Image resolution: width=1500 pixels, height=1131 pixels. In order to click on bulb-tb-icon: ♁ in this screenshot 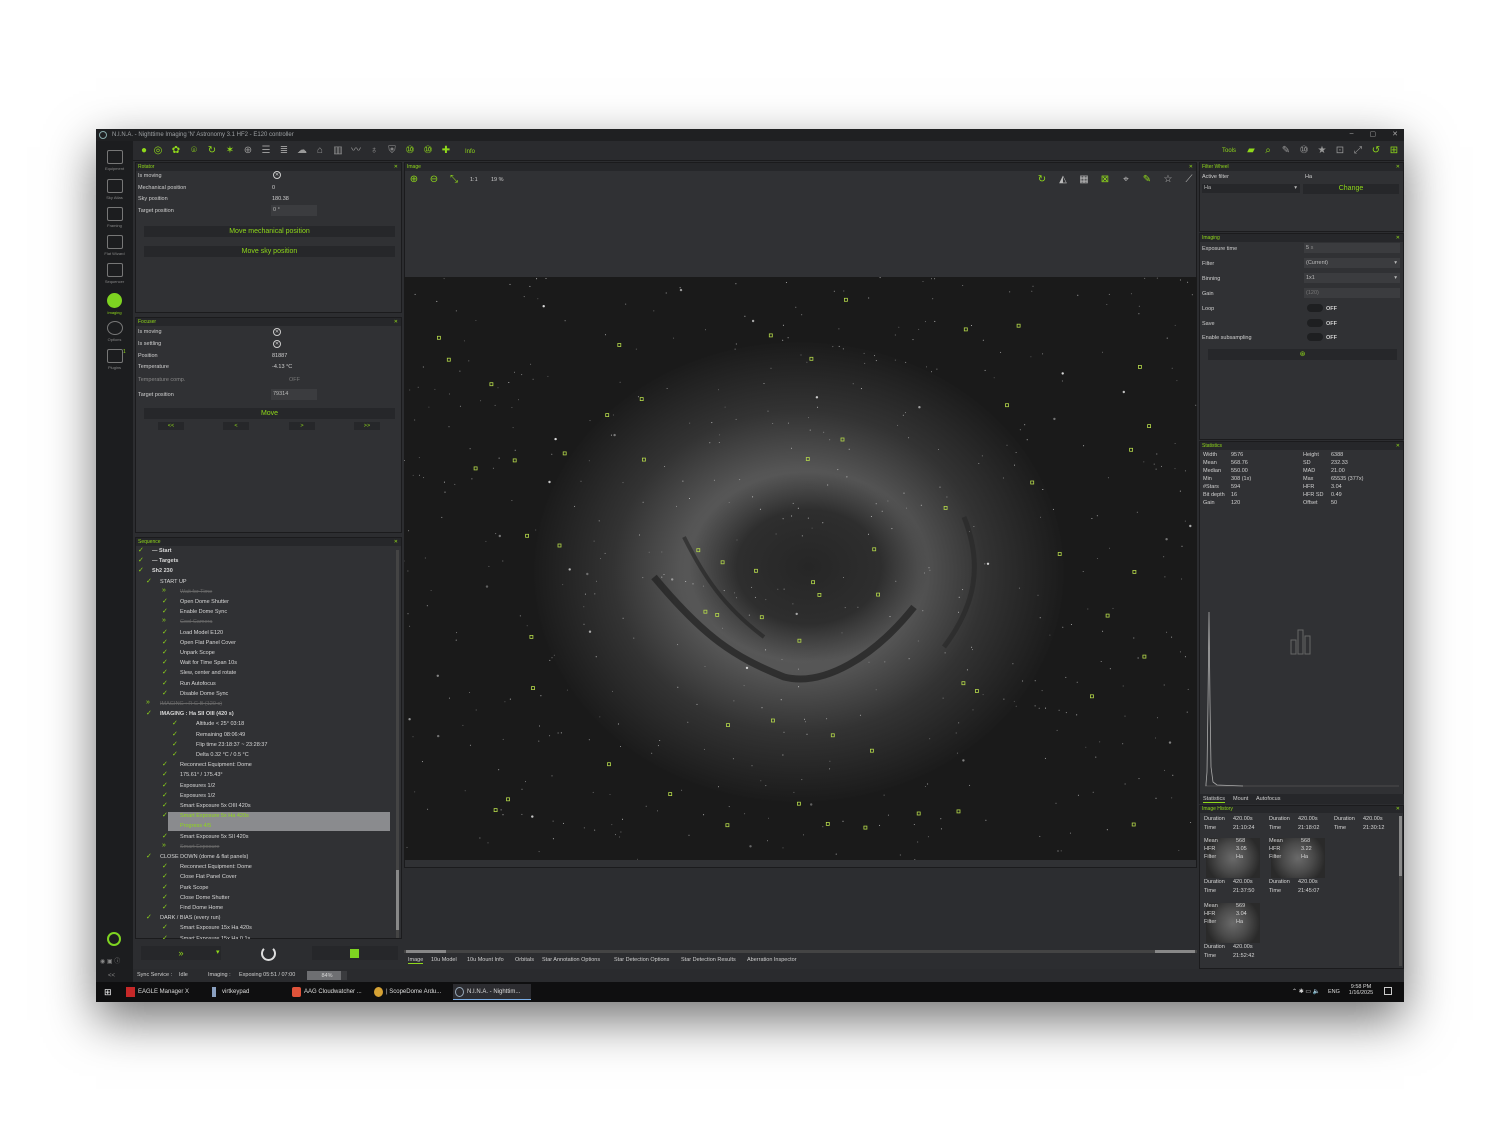, I will do `click(374, 151)`.